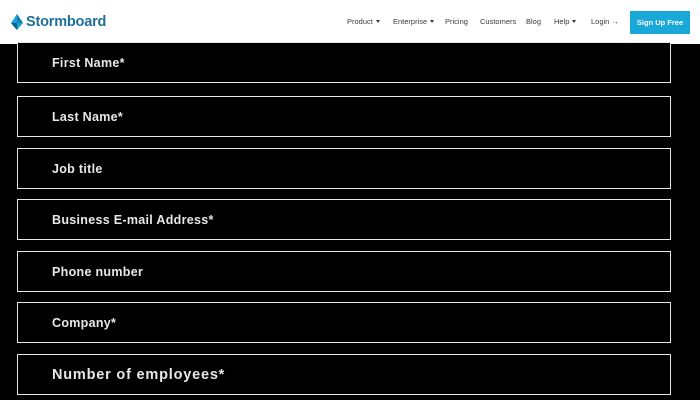 This screenshot has height=400, width=700. Describe the element at coordinates (360, 21) in the screenshot. I see `nav-product-label: Product` at that location.